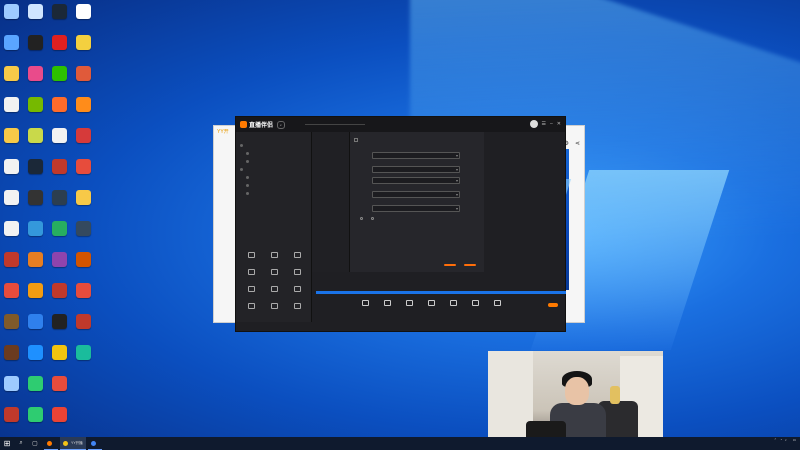 Image resolution: width=800 pixels, height=450 pixels. What do you see at coordinates (334, 124) in the screenshot?
I see `notice-bar` at bounding box center [334, 124].